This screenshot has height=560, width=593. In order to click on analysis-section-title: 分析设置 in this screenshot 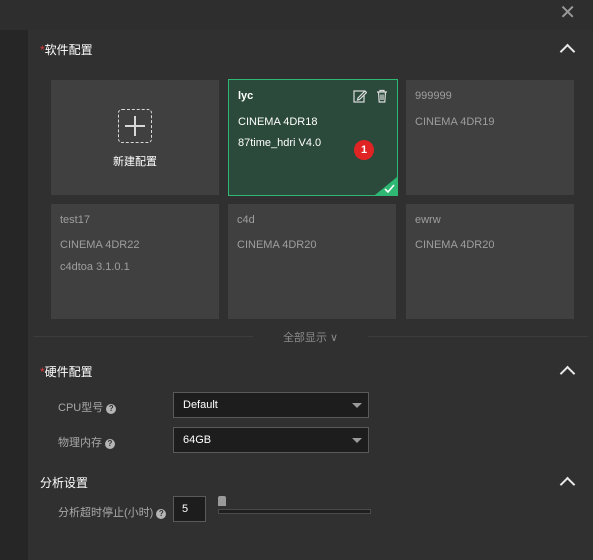, I will do `click(64, 482)`.